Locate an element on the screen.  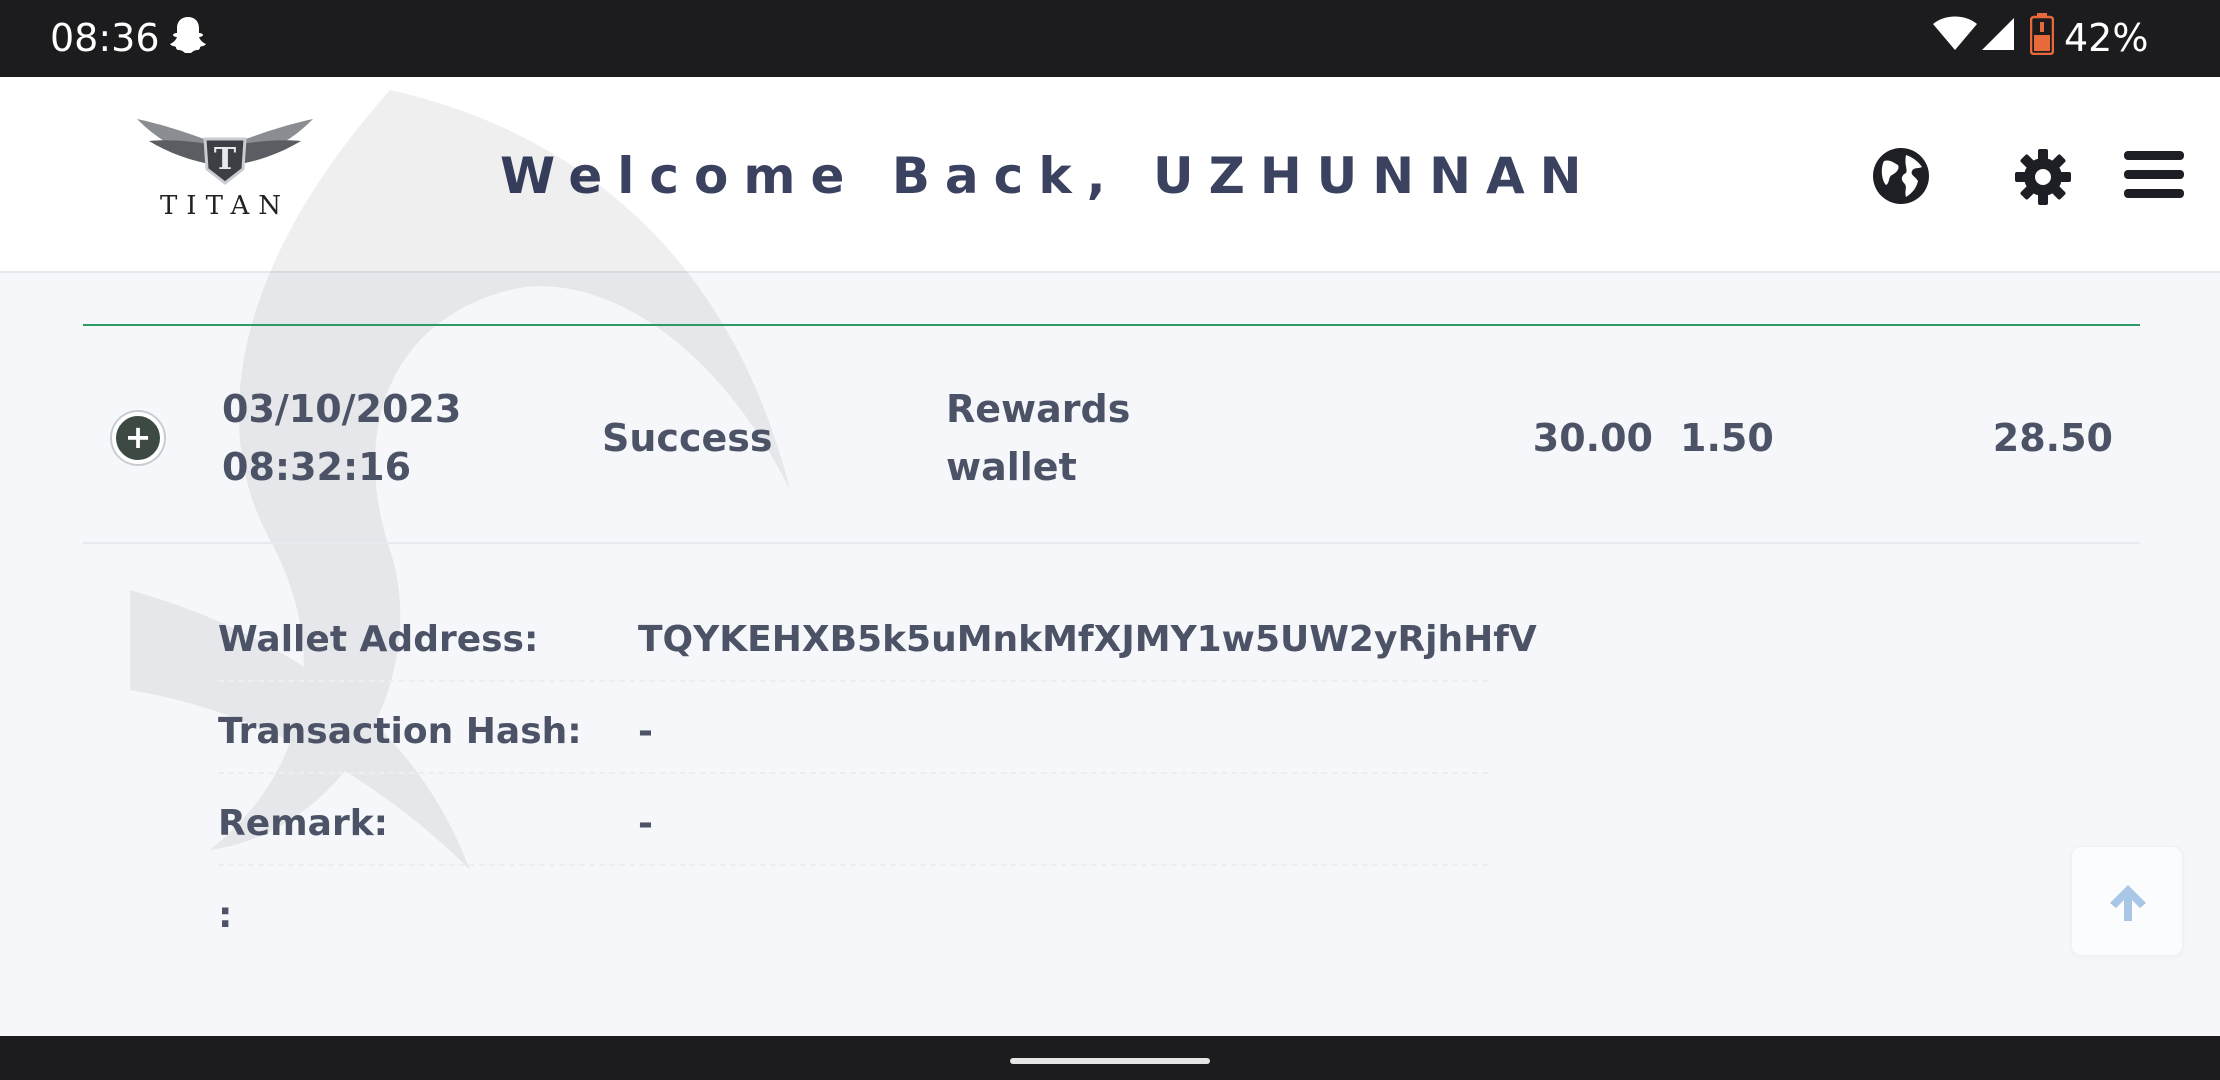
transaction-status: Success is located at coordinates (687, 438).